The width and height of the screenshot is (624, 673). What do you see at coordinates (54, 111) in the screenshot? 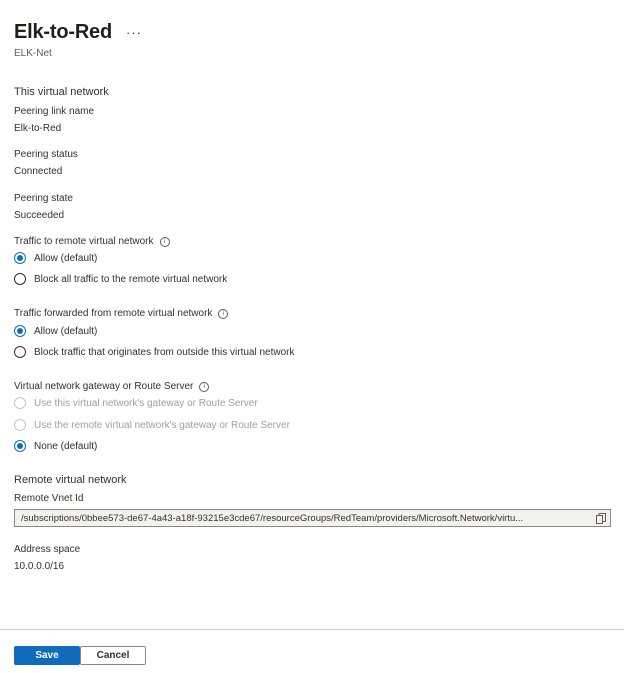
I see `peering-link-name-label: Peering link name` at bounding box center [54, 111].